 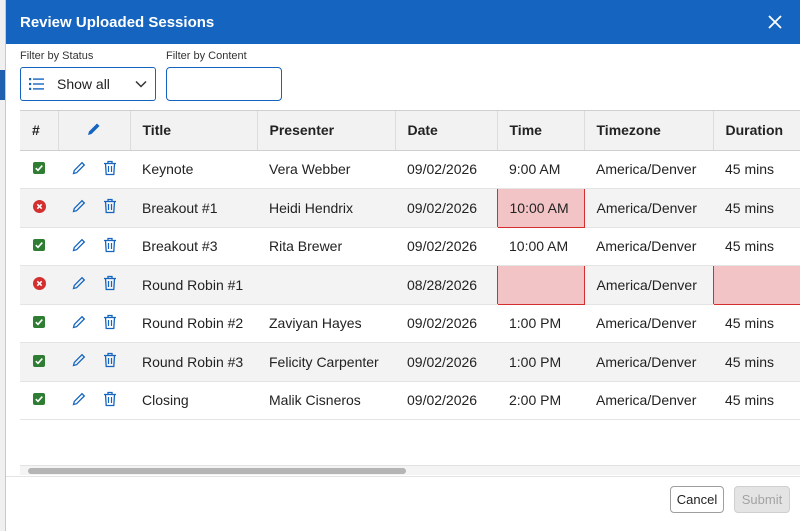 I want to click on status-filter-value: Show all, so click(x=83, y=84).